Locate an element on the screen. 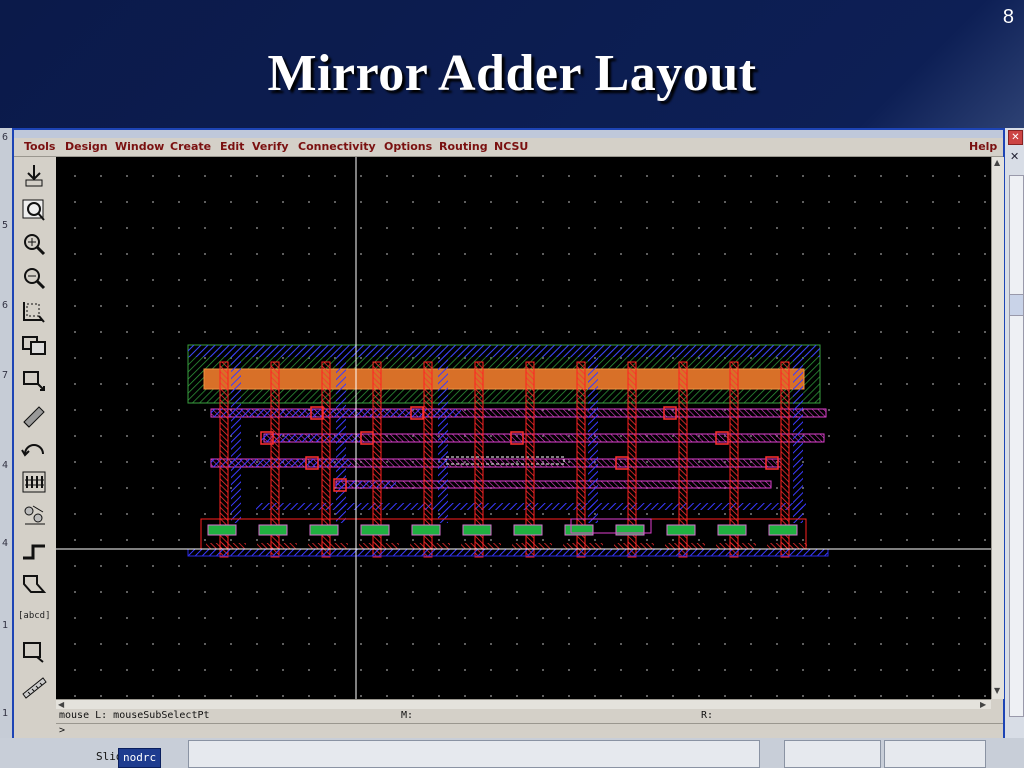  delete-tool-button is located at coordinates (34, 414).